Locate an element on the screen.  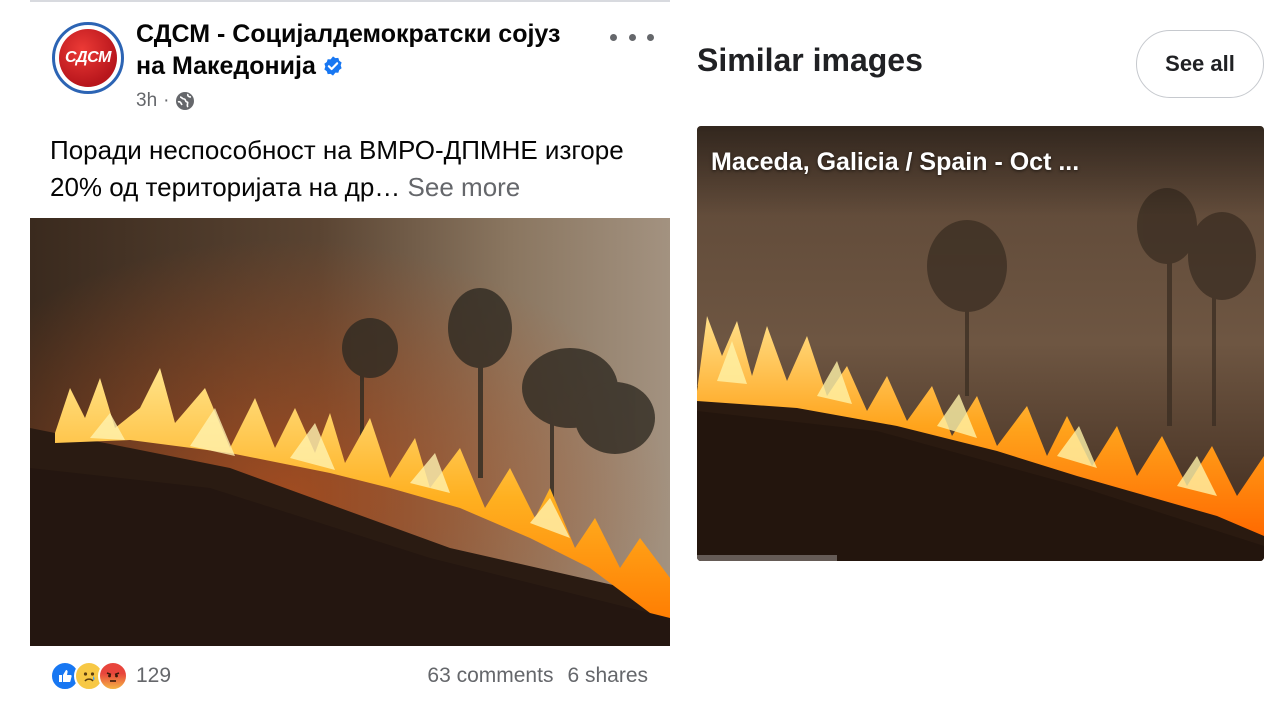
more-options-icon is located at coordinates (632, 37).